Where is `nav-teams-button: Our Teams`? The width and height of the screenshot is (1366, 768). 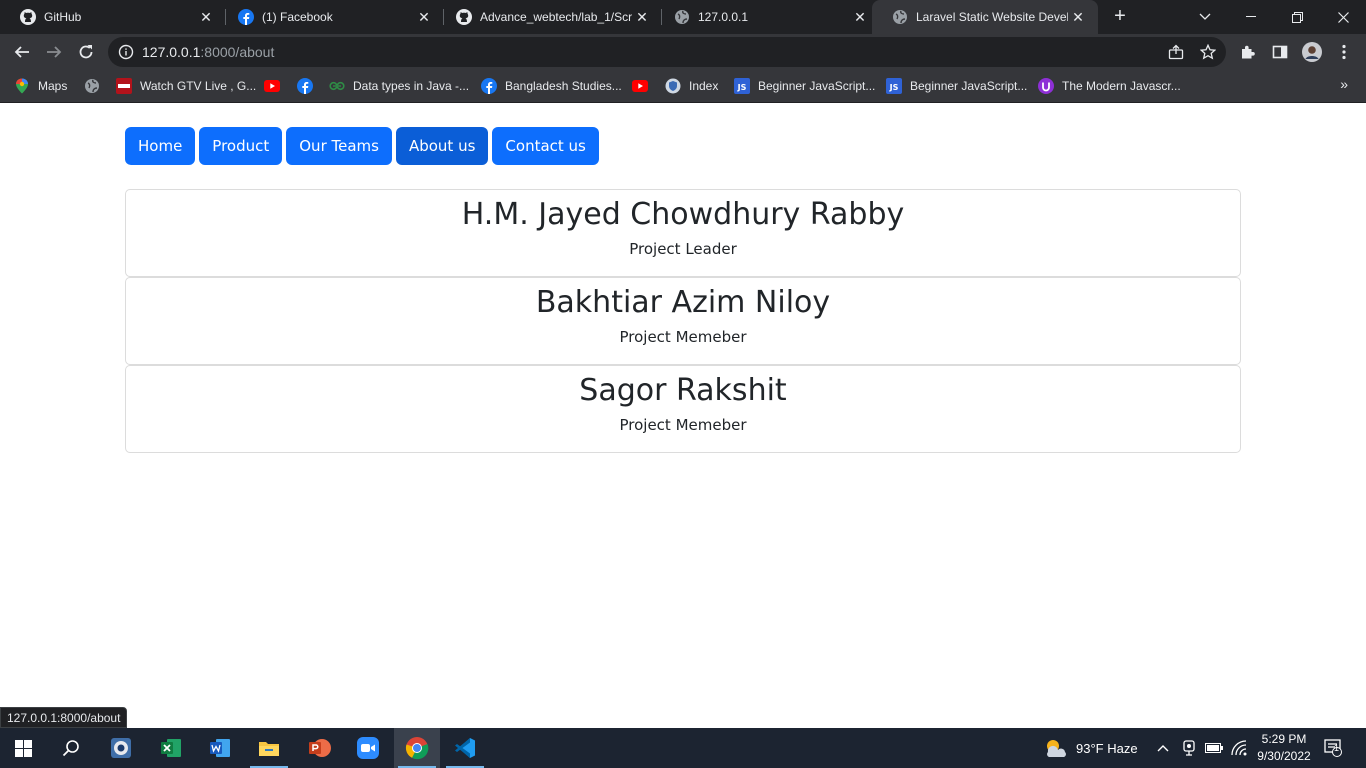
nav-teams-button: Our Teams is located at coordinates (339, 146).